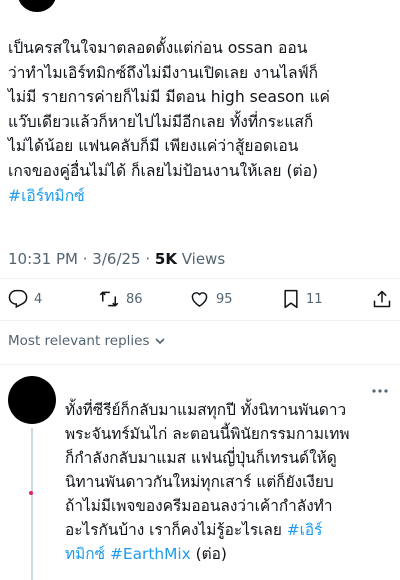 This screenshot has height=580, width=400. I want to click on action-bar: 4 86 95 11, so click(200, 299).